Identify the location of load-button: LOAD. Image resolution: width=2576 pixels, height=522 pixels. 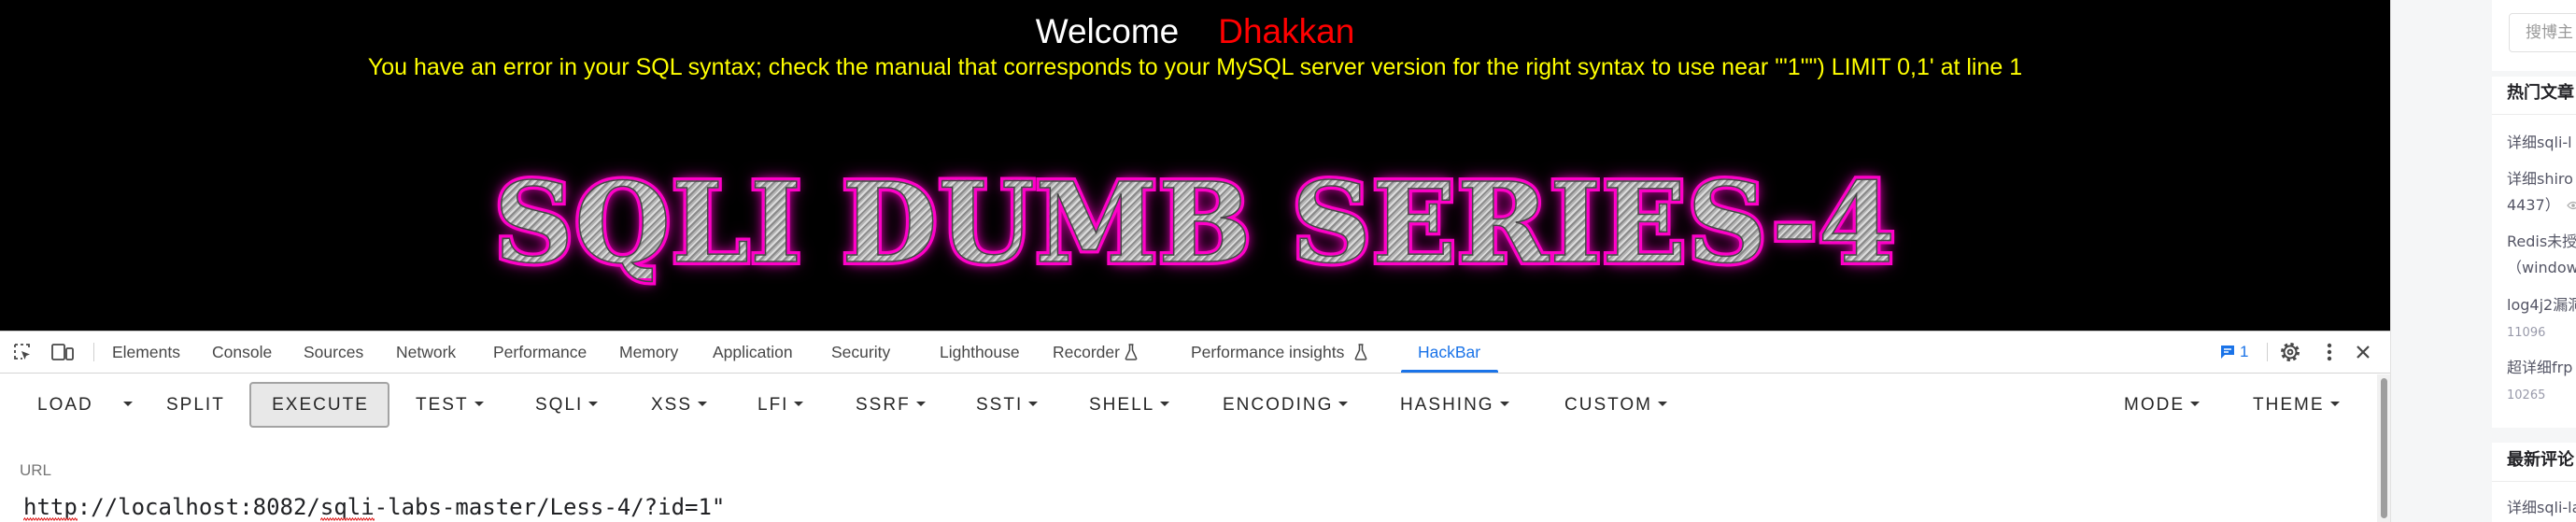
(65, 405).